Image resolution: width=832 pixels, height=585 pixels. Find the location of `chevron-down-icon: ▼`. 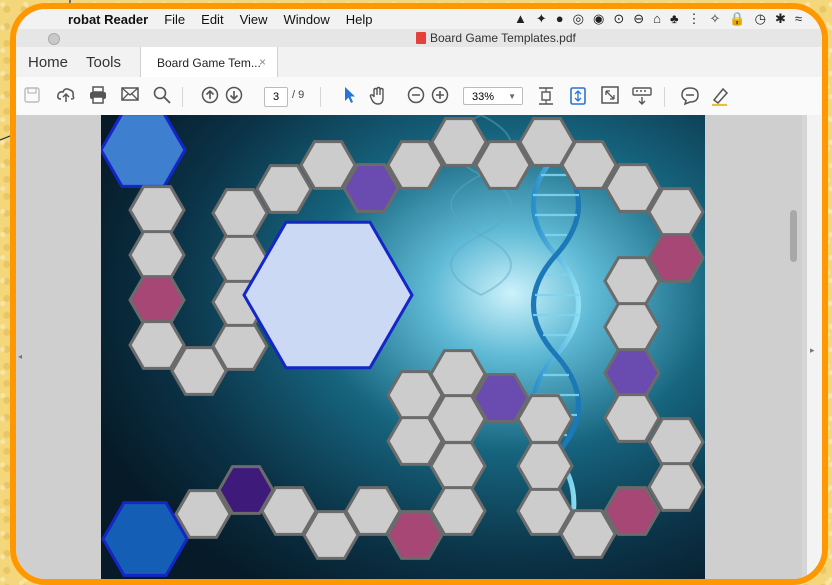

chevron-down-icon: ▼ is located at coordinates (512, 96).